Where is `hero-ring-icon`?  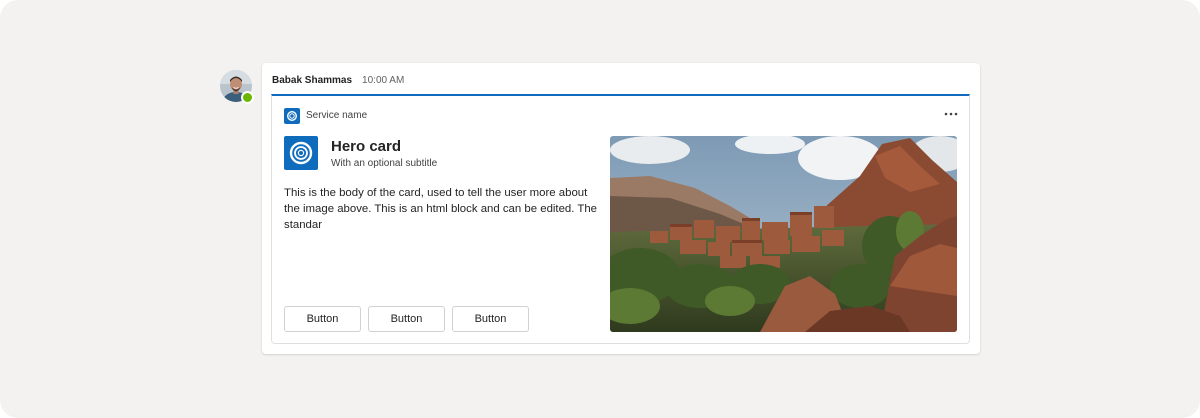
hero-ring-icon is located at coordinates (301, 153).